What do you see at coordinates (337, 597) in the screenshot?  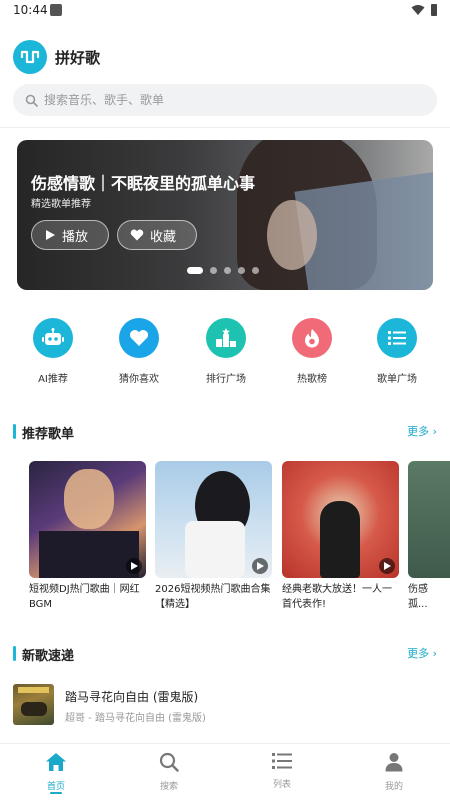 I see `playlist-caption: 经典老歌大放送！一人一首代表作!` at bounding box center [337, 597].